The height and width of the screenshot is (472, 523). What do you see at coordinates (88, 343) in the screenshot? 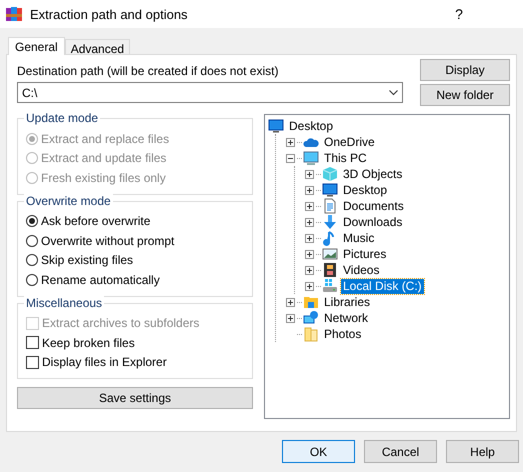
I see `option-label: Keep broken files` at bounding box center [88, 343].